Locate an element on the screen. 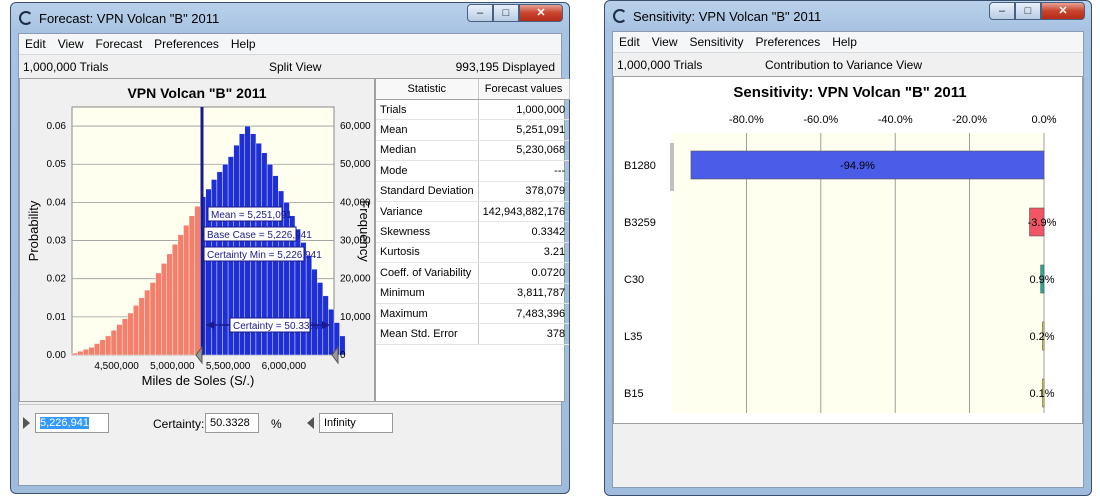 The image size is (1100, 502). sensitivity-value-label: -3.9% is located at coordinates (1042, 223).